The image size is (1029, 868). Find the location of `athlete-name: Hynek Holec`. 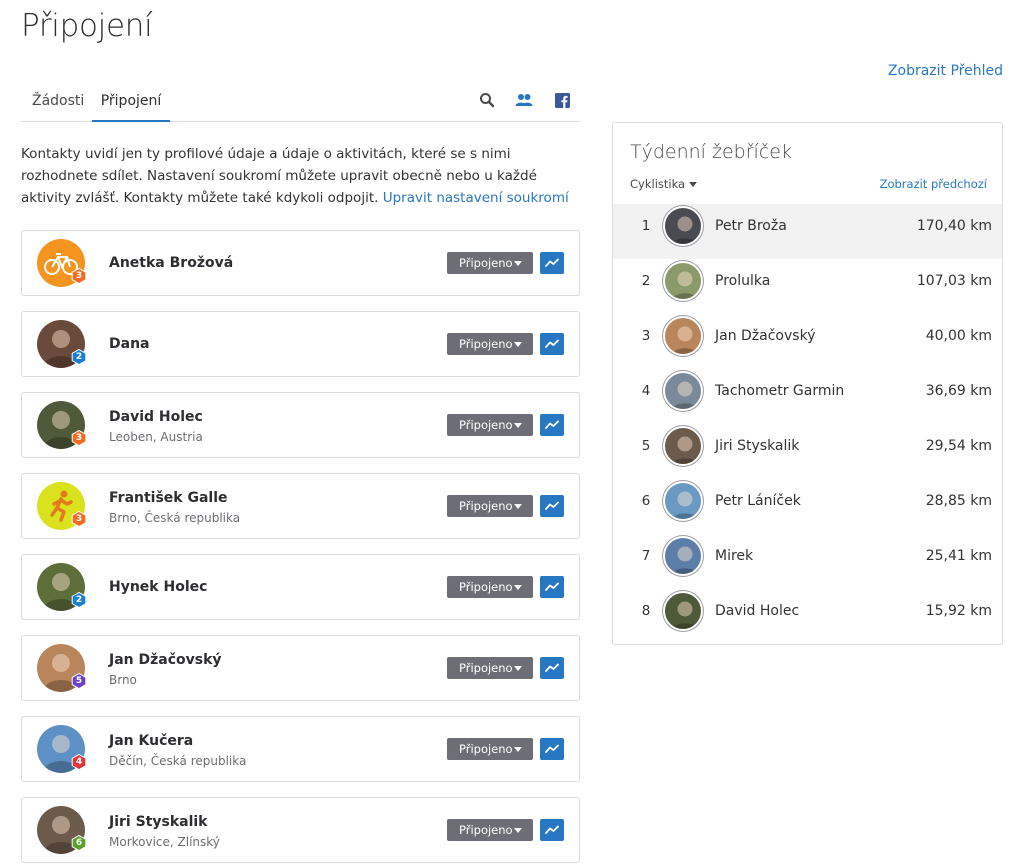

athlete-name: Hynek Holec is located at coordinates (158, 587).